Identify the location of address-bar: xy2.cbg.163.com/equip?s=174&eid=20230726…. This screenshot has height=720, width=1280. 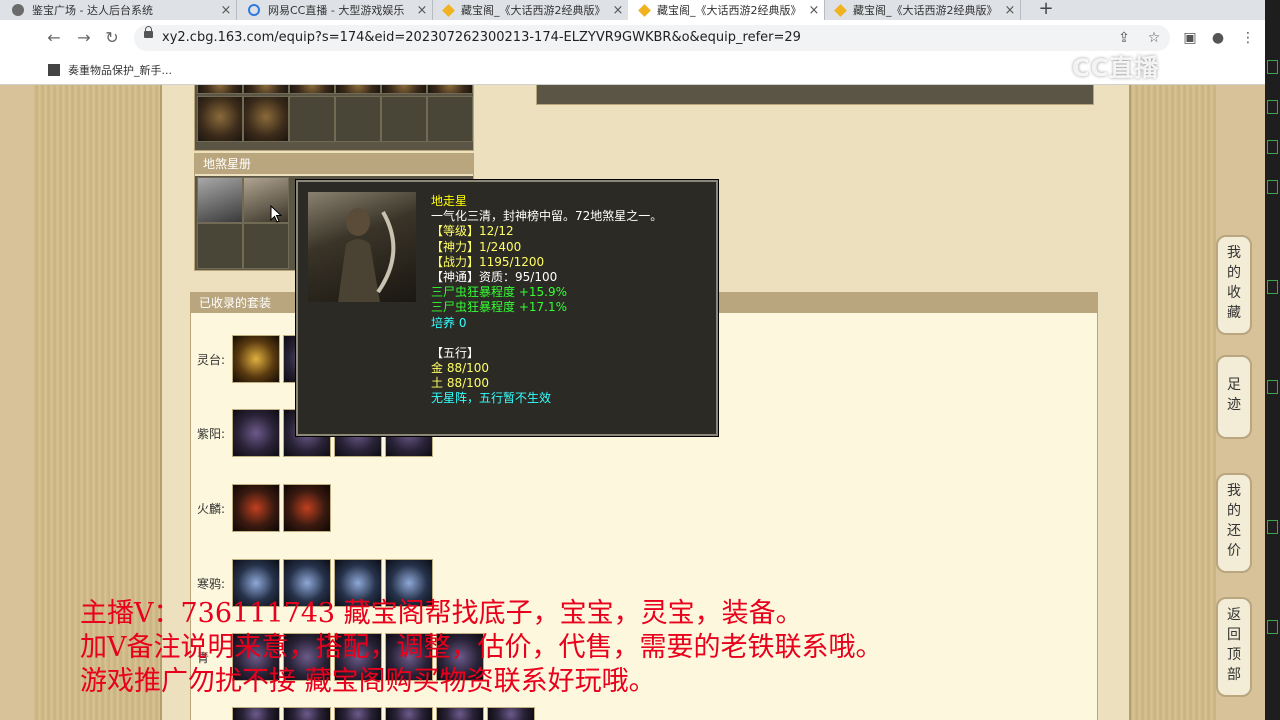
(652, 38).